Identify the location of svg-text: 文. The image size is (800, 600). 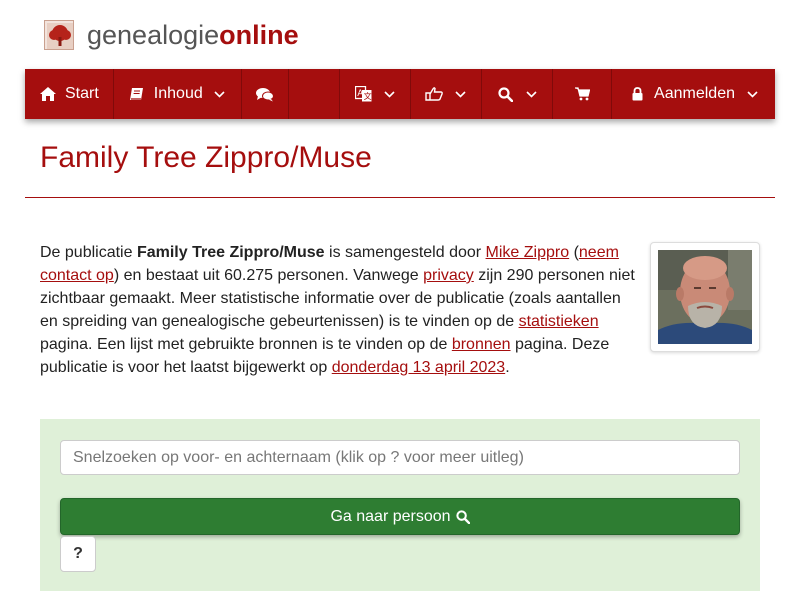
(367, 96).